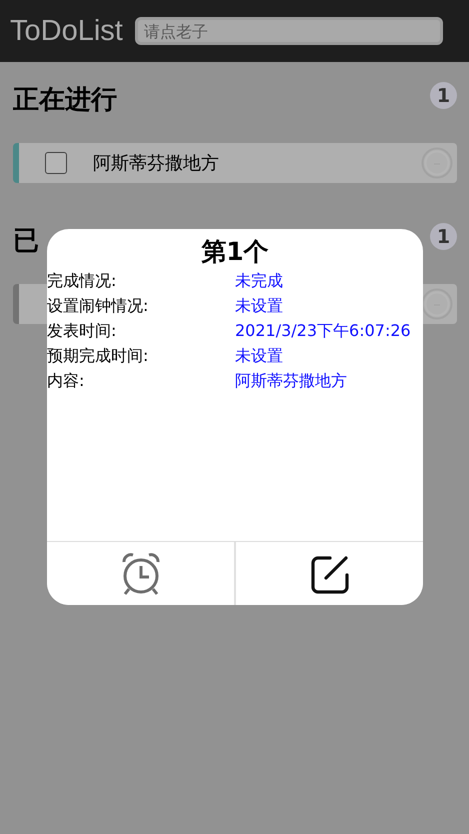 The height and width of the screenshot is (834, 469). I want to click on dialog-title: 第1个, so click(235, 252).